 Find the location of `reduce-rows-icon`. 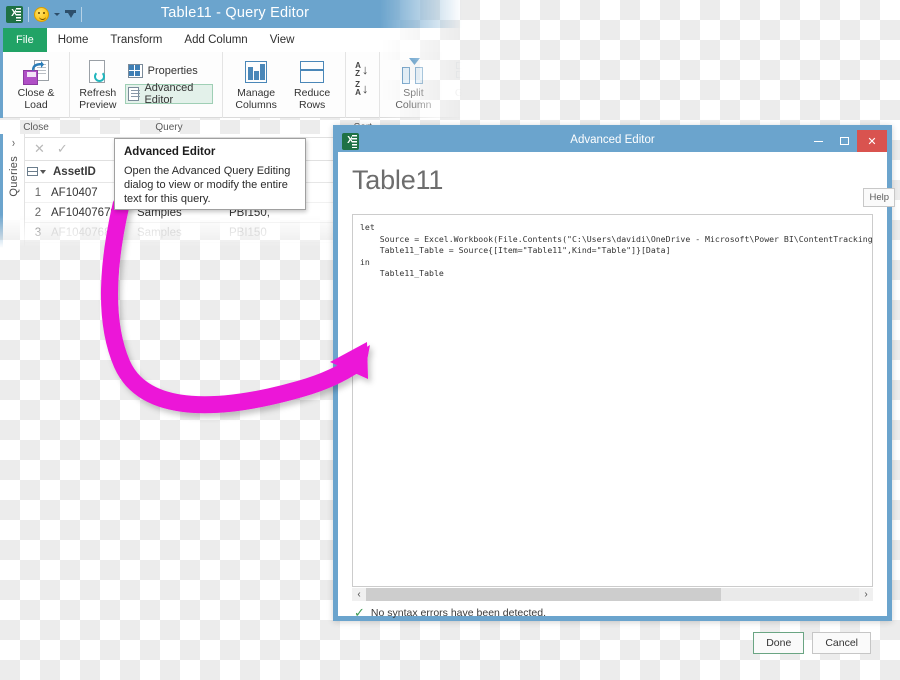

reduce-rows-icon is located at coordinates (312, 72).